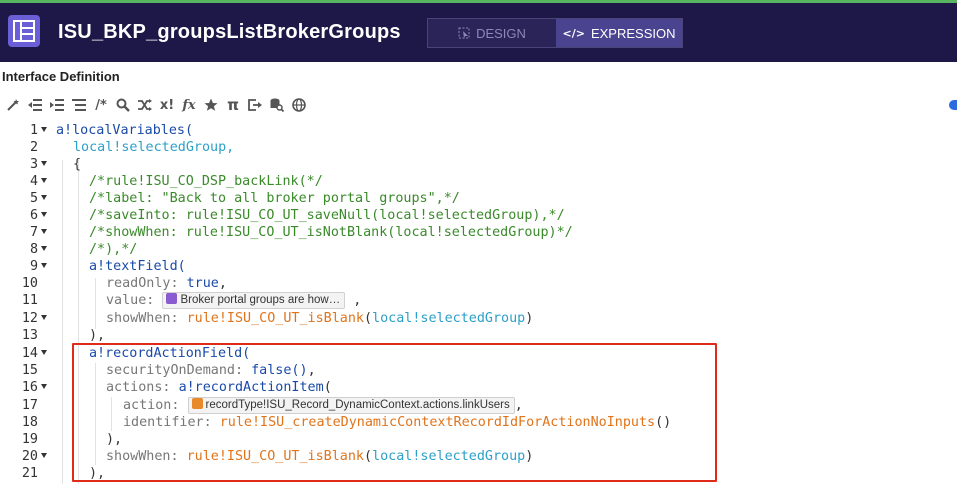 Image resolution: width=957 pixels, height=484 pixels. Describe the element at coordinates (299, 105) in the screenshot. I see `globe-icon` at that location.